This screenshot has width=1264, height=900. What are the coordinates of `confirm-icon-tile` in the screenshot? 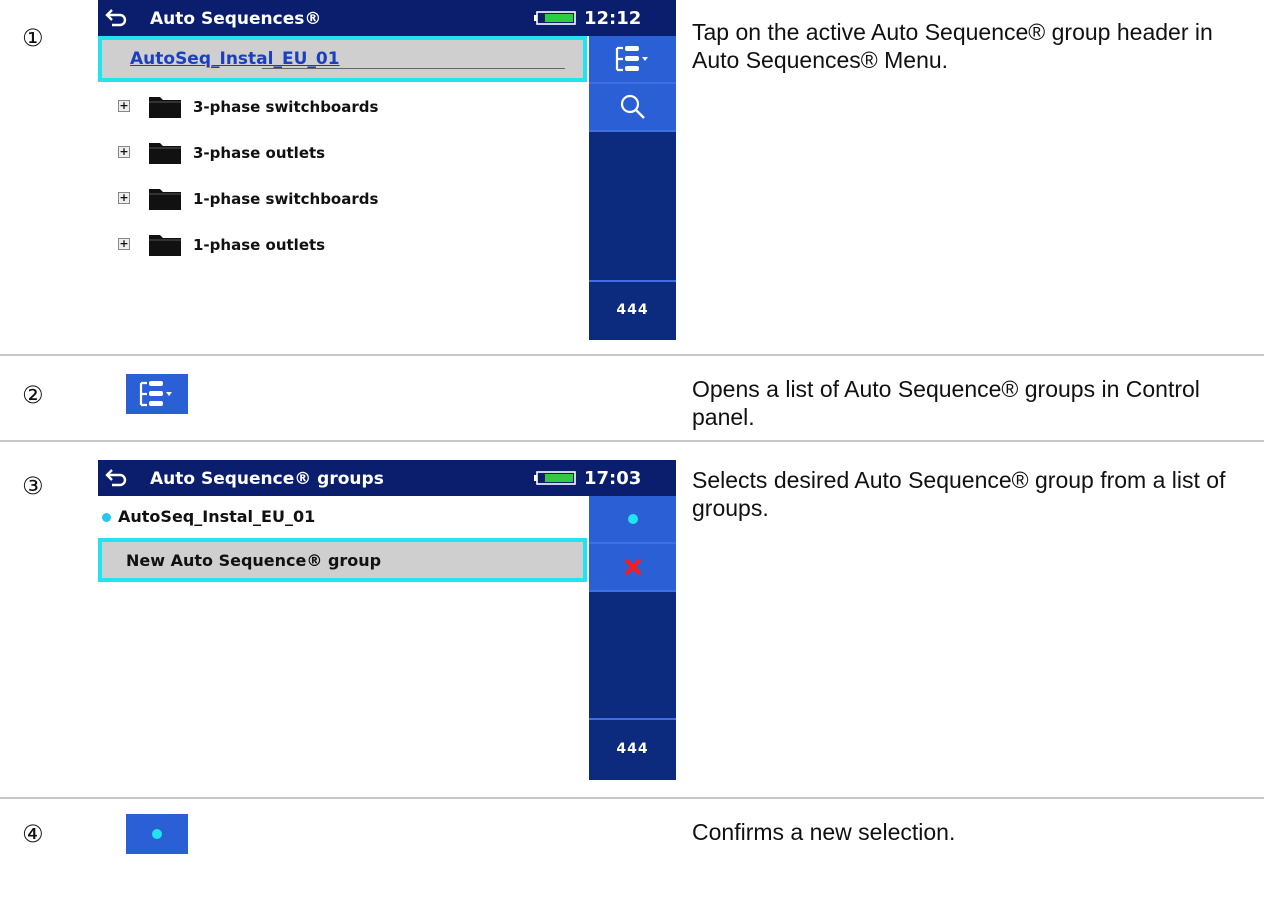 It's located at (157, 834).